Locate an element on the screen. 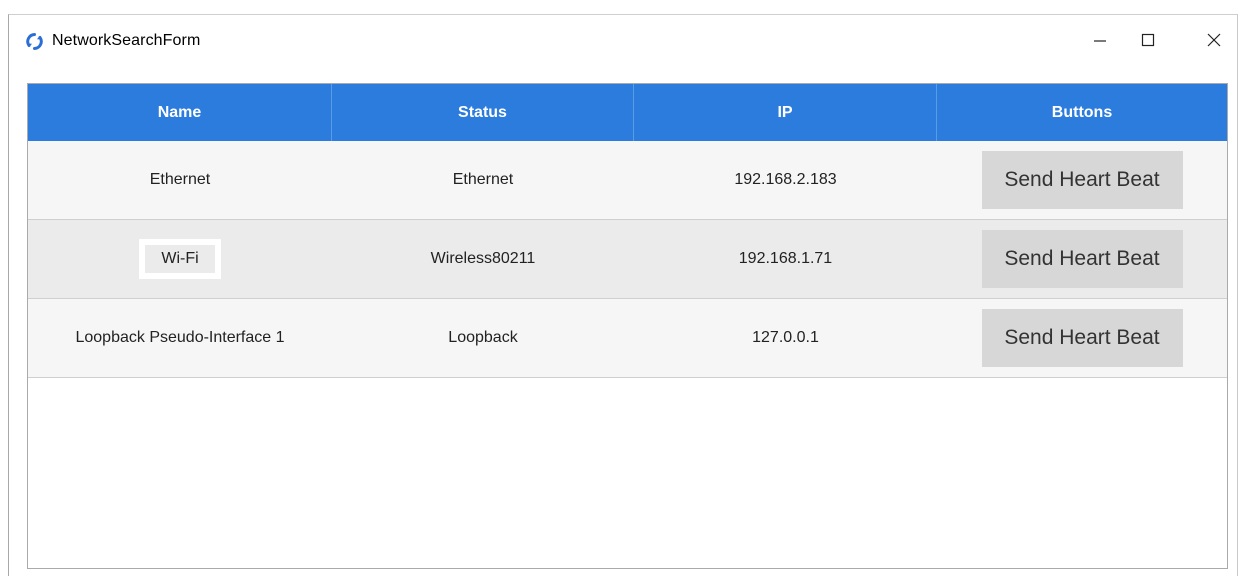  maximize-icon is located at coordinates (1148, 42).